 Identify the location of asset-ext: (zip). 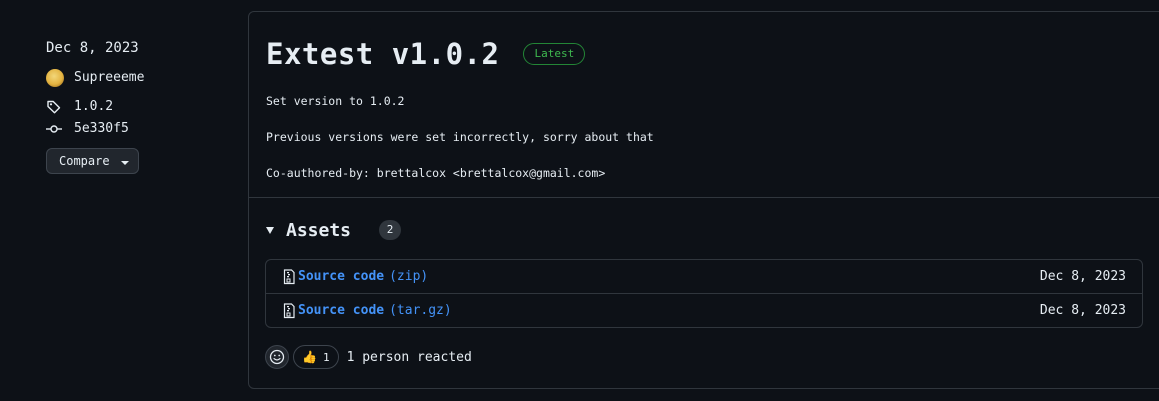
(408, 276).